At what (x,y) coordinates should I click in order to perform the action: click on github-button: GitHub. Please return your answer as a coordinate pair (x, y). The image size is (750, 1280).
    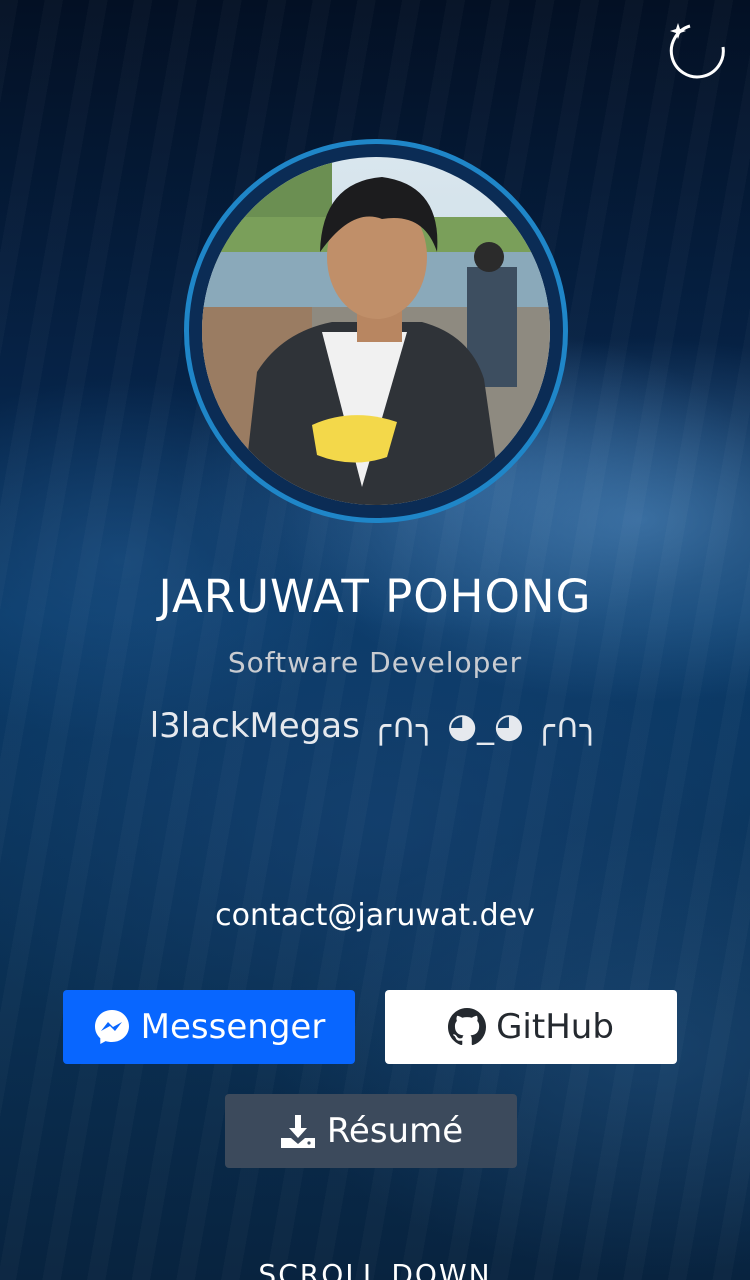
    Looking at the image, I should click on (531, 1027).